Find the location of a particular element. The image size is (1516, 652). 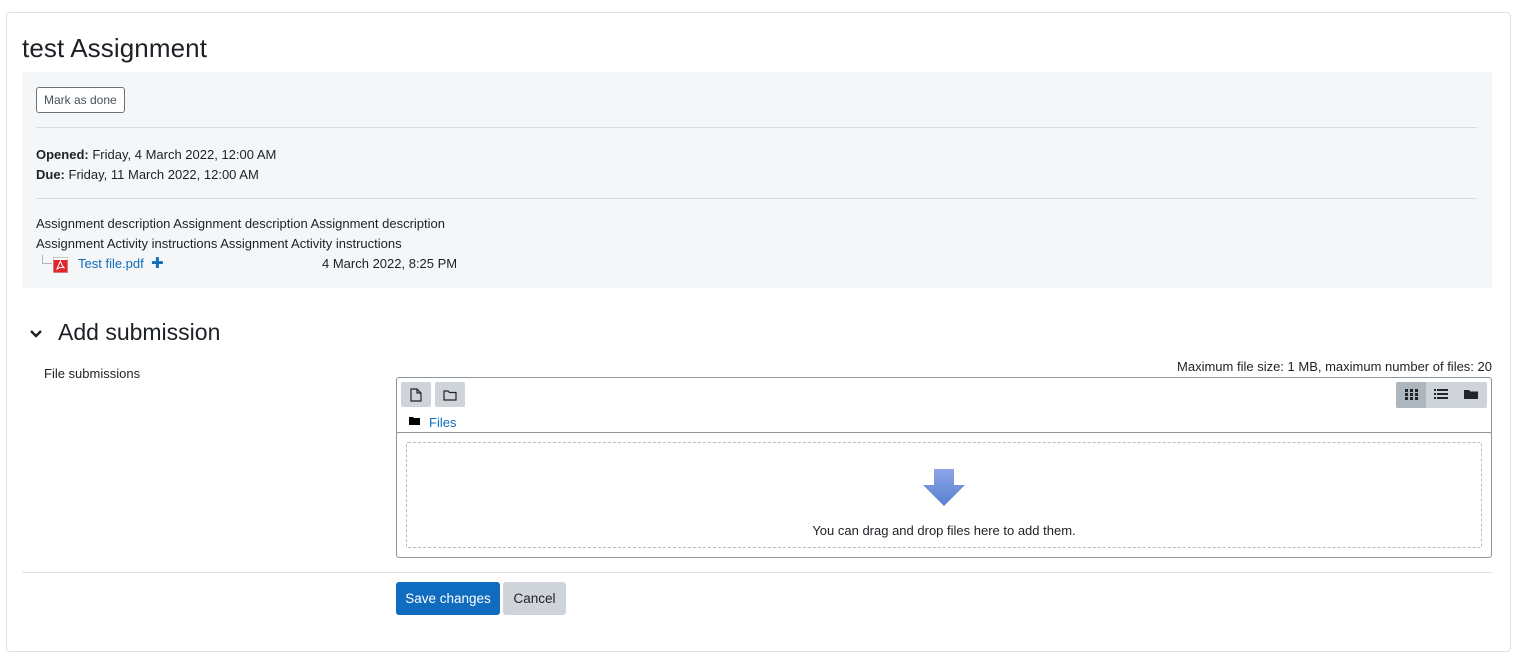

grid-view-icon is located at coordinates (1411, 394).